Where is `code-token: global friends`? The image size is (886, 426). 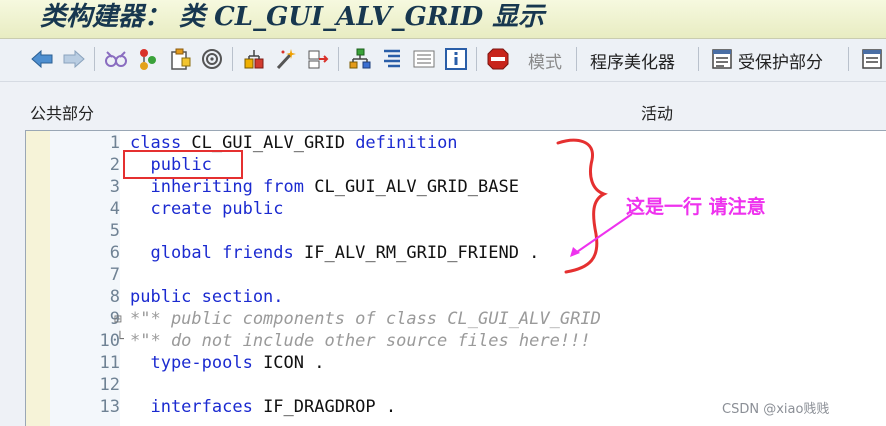
code-token: global friends is located at coordinates (217, 253).